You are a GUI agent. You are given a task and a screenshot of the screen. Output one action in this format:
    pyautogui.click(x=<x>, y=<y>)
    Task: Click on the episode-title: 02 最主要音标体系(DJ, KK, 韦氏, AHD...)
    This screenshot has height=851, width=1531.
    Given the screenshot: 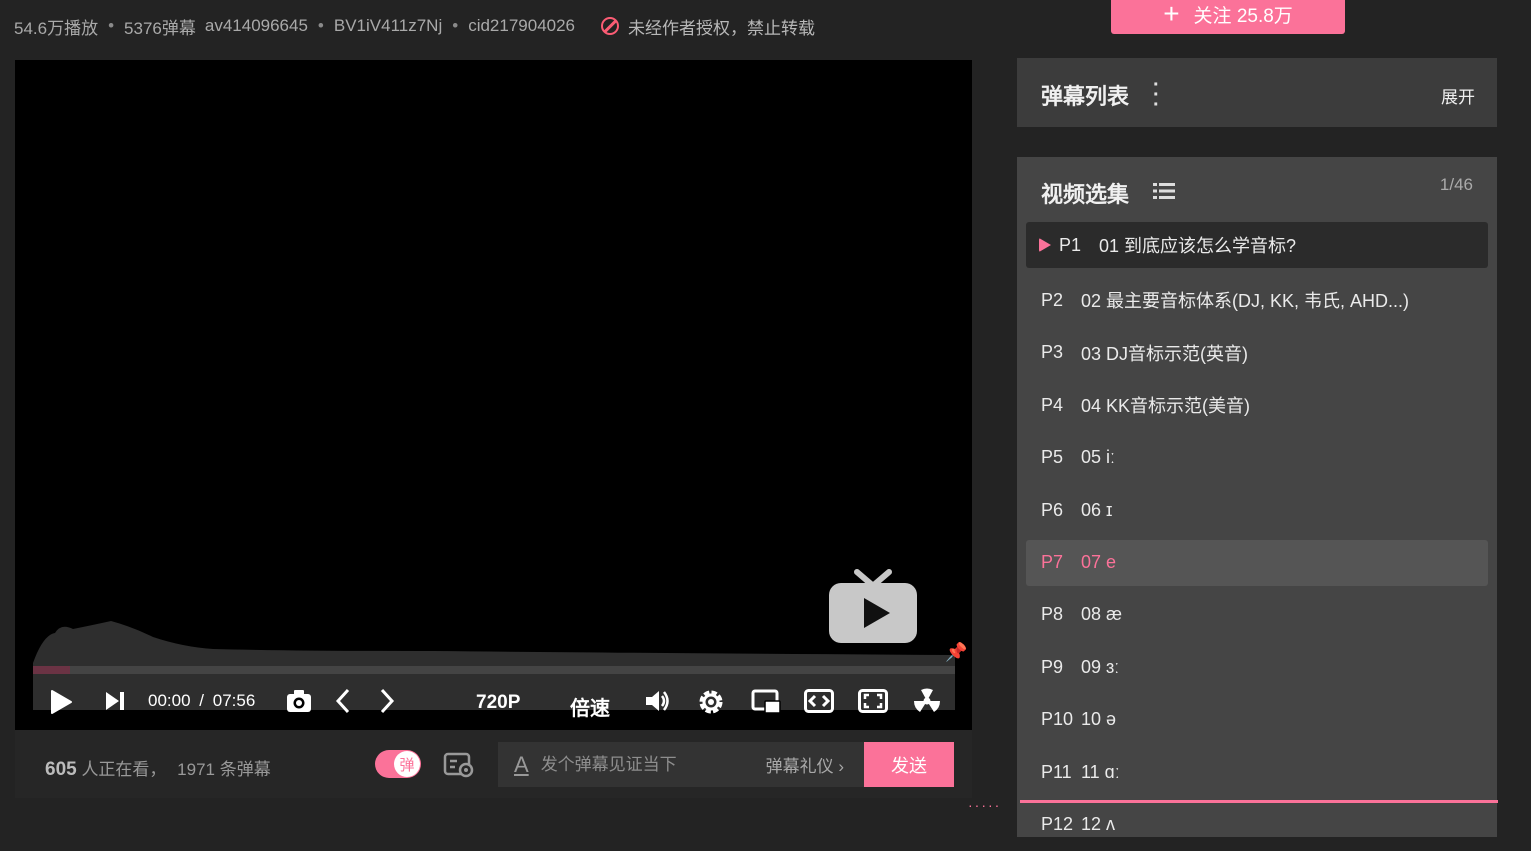 What is the action you would take?
    pyautogui.click(x=1245, y=300)
    